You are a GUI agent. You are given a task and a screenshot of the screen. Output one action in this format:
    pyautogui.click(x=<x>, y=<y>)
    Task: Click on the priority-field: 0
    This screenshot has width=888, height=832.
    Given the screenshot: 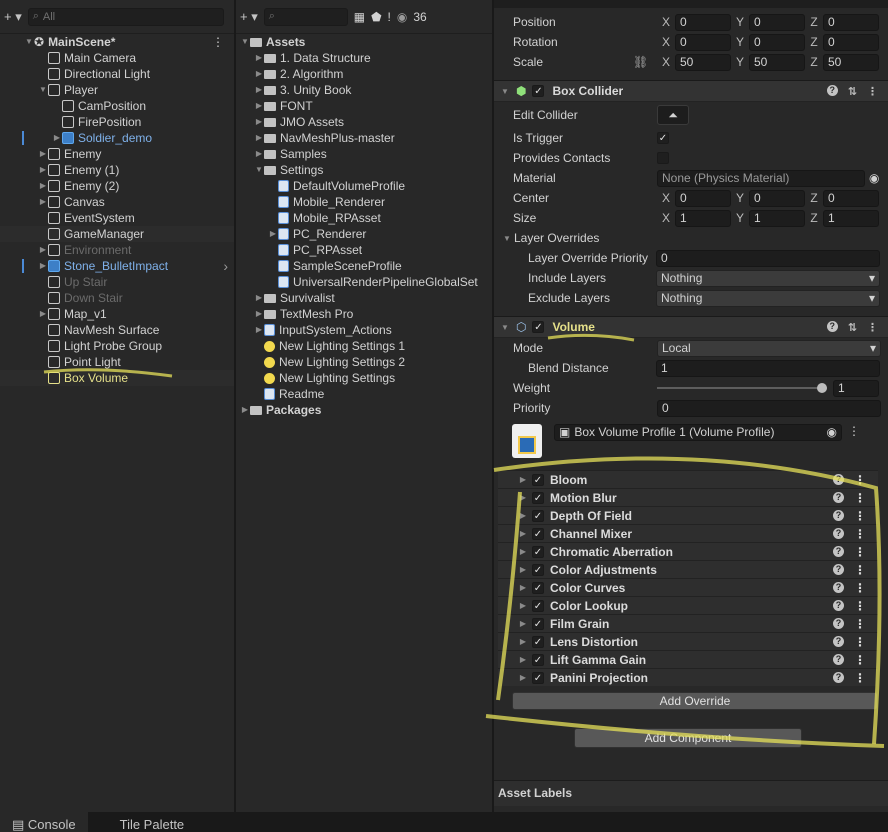 What is the action you would take?
    pyautogui.click(x=769, y=408)
    